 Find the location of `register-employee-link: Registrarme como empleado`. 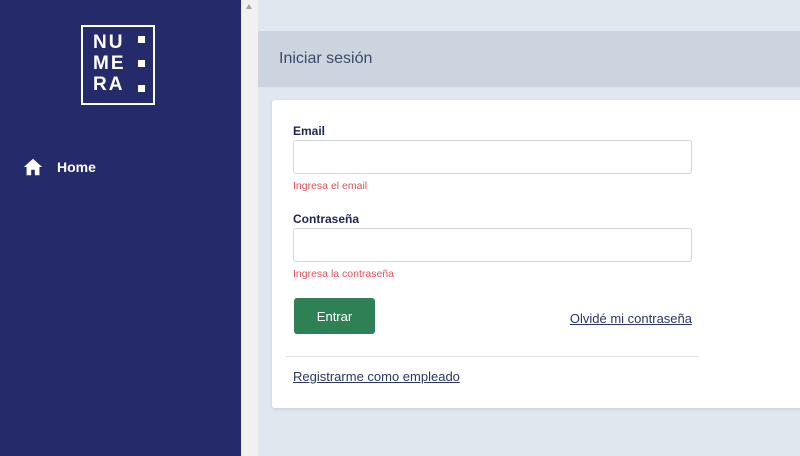

register-employee-link: Registrarme como empleado is located at coordinates (376, 376).